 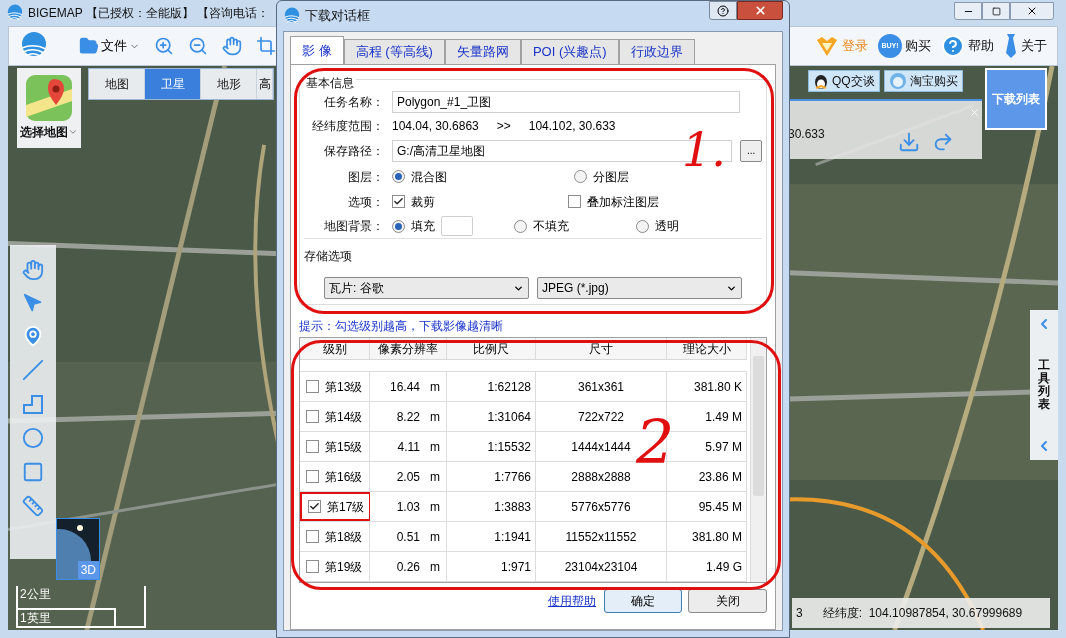 What do you see at coordinates (266, 46) in the screenshot?
I see `crop-icon` at bounding box center [266, 46].